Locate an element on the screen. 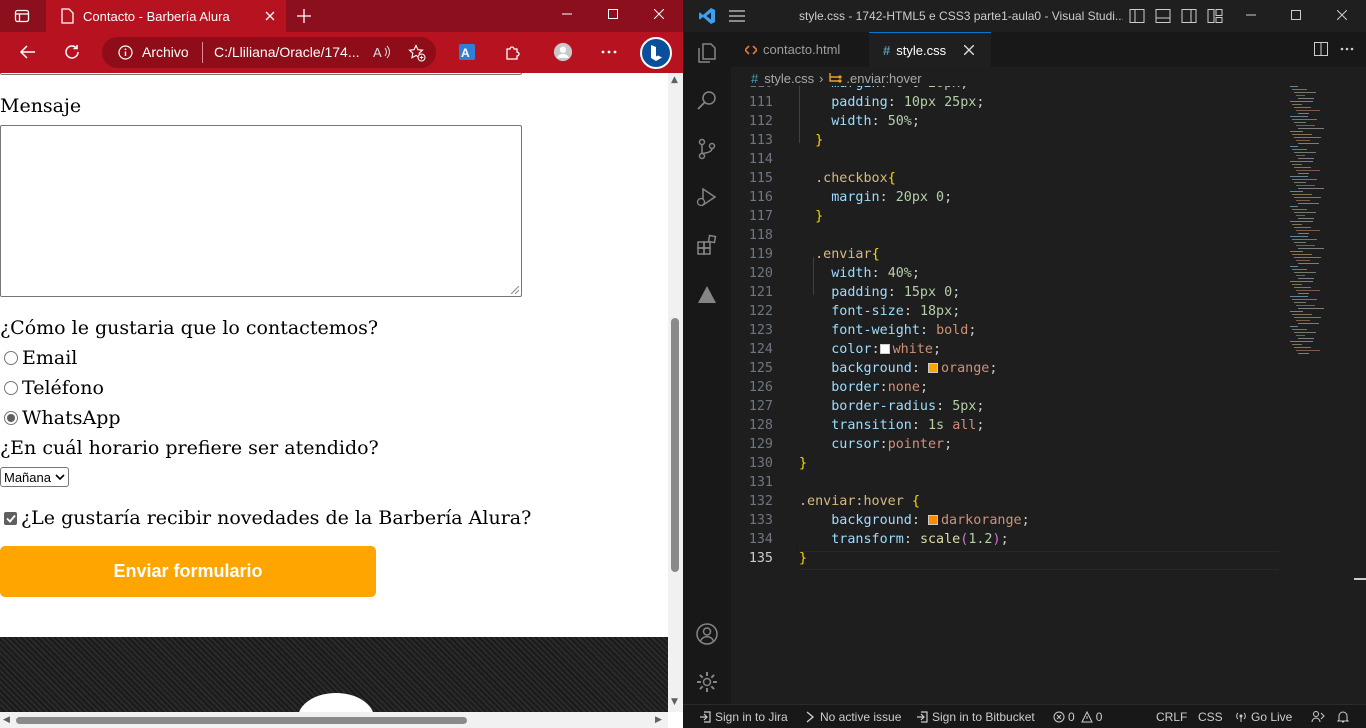 The width and height of the screenshot is (1366, 728). bing-copilot-icon is located at coordinates (656, 53).